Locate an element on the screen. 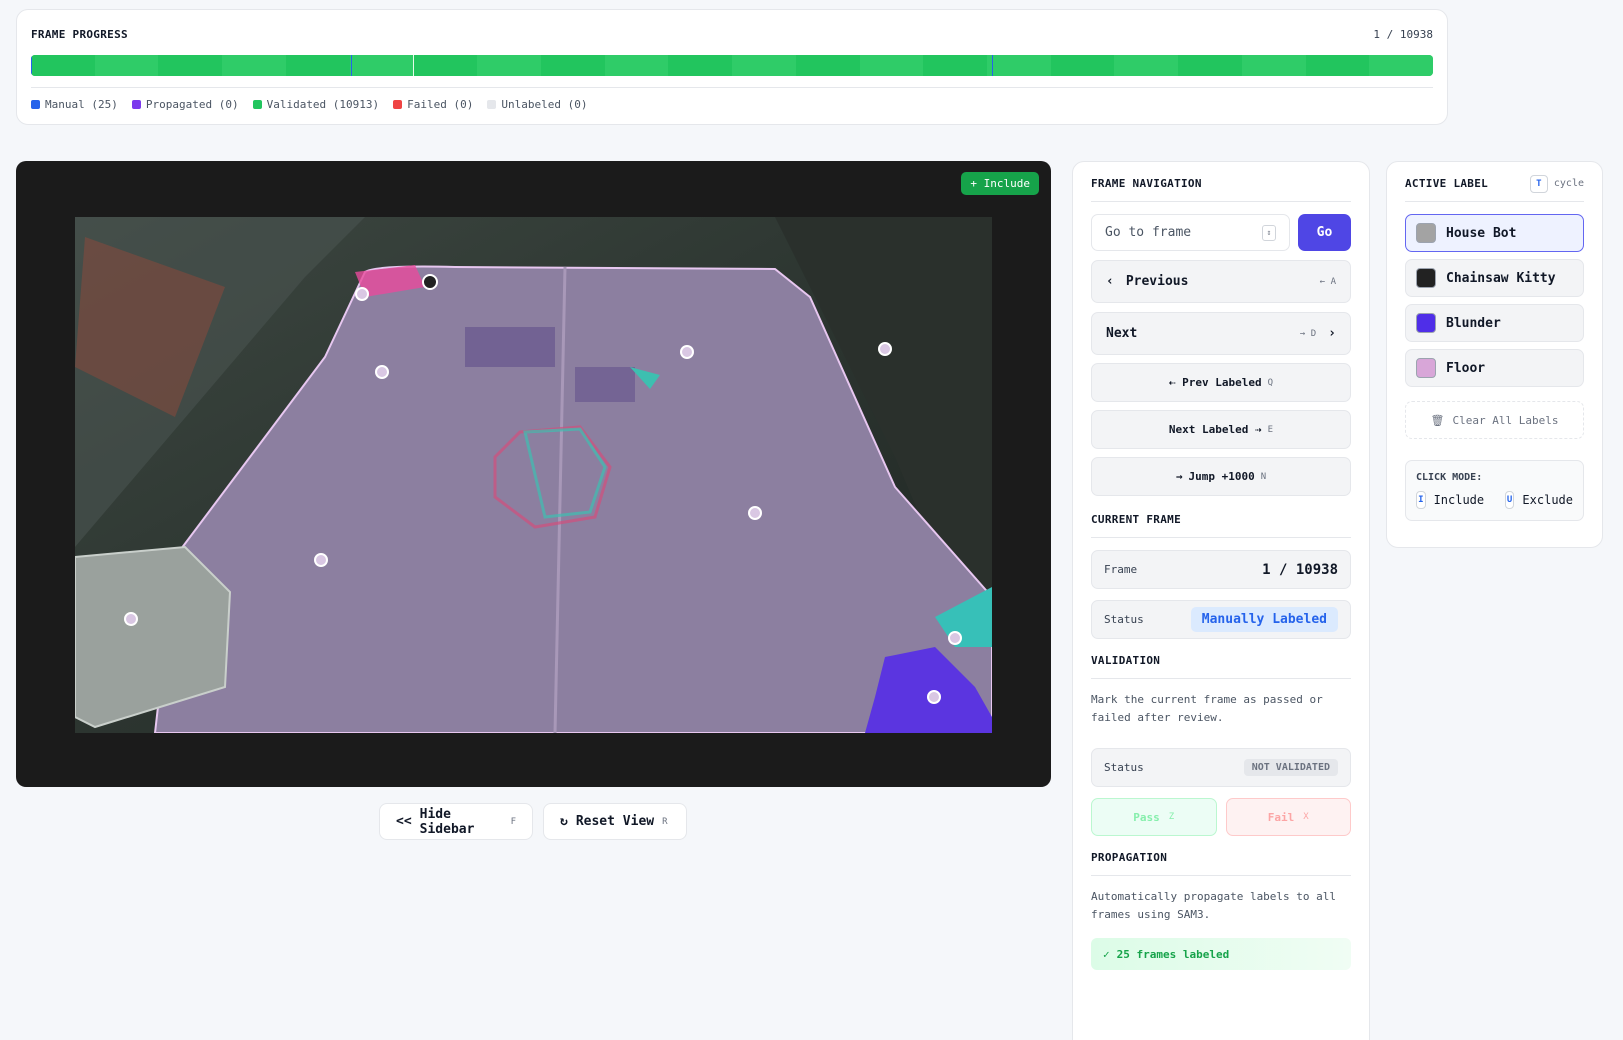 The height and width of the screenshot is (1040, 1623). previous-button: ‹ Previous ← A is located at coordinates (1221, 281).